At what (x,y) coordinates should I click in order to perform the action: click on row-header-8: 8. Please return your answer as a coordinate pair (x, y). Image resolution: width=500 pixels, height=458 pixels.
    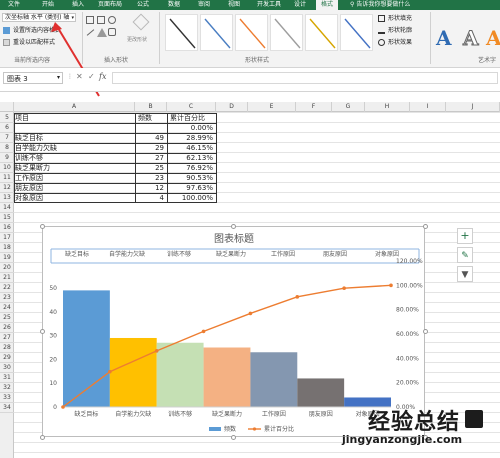
    Looking at the image, I should click on (7, 148).